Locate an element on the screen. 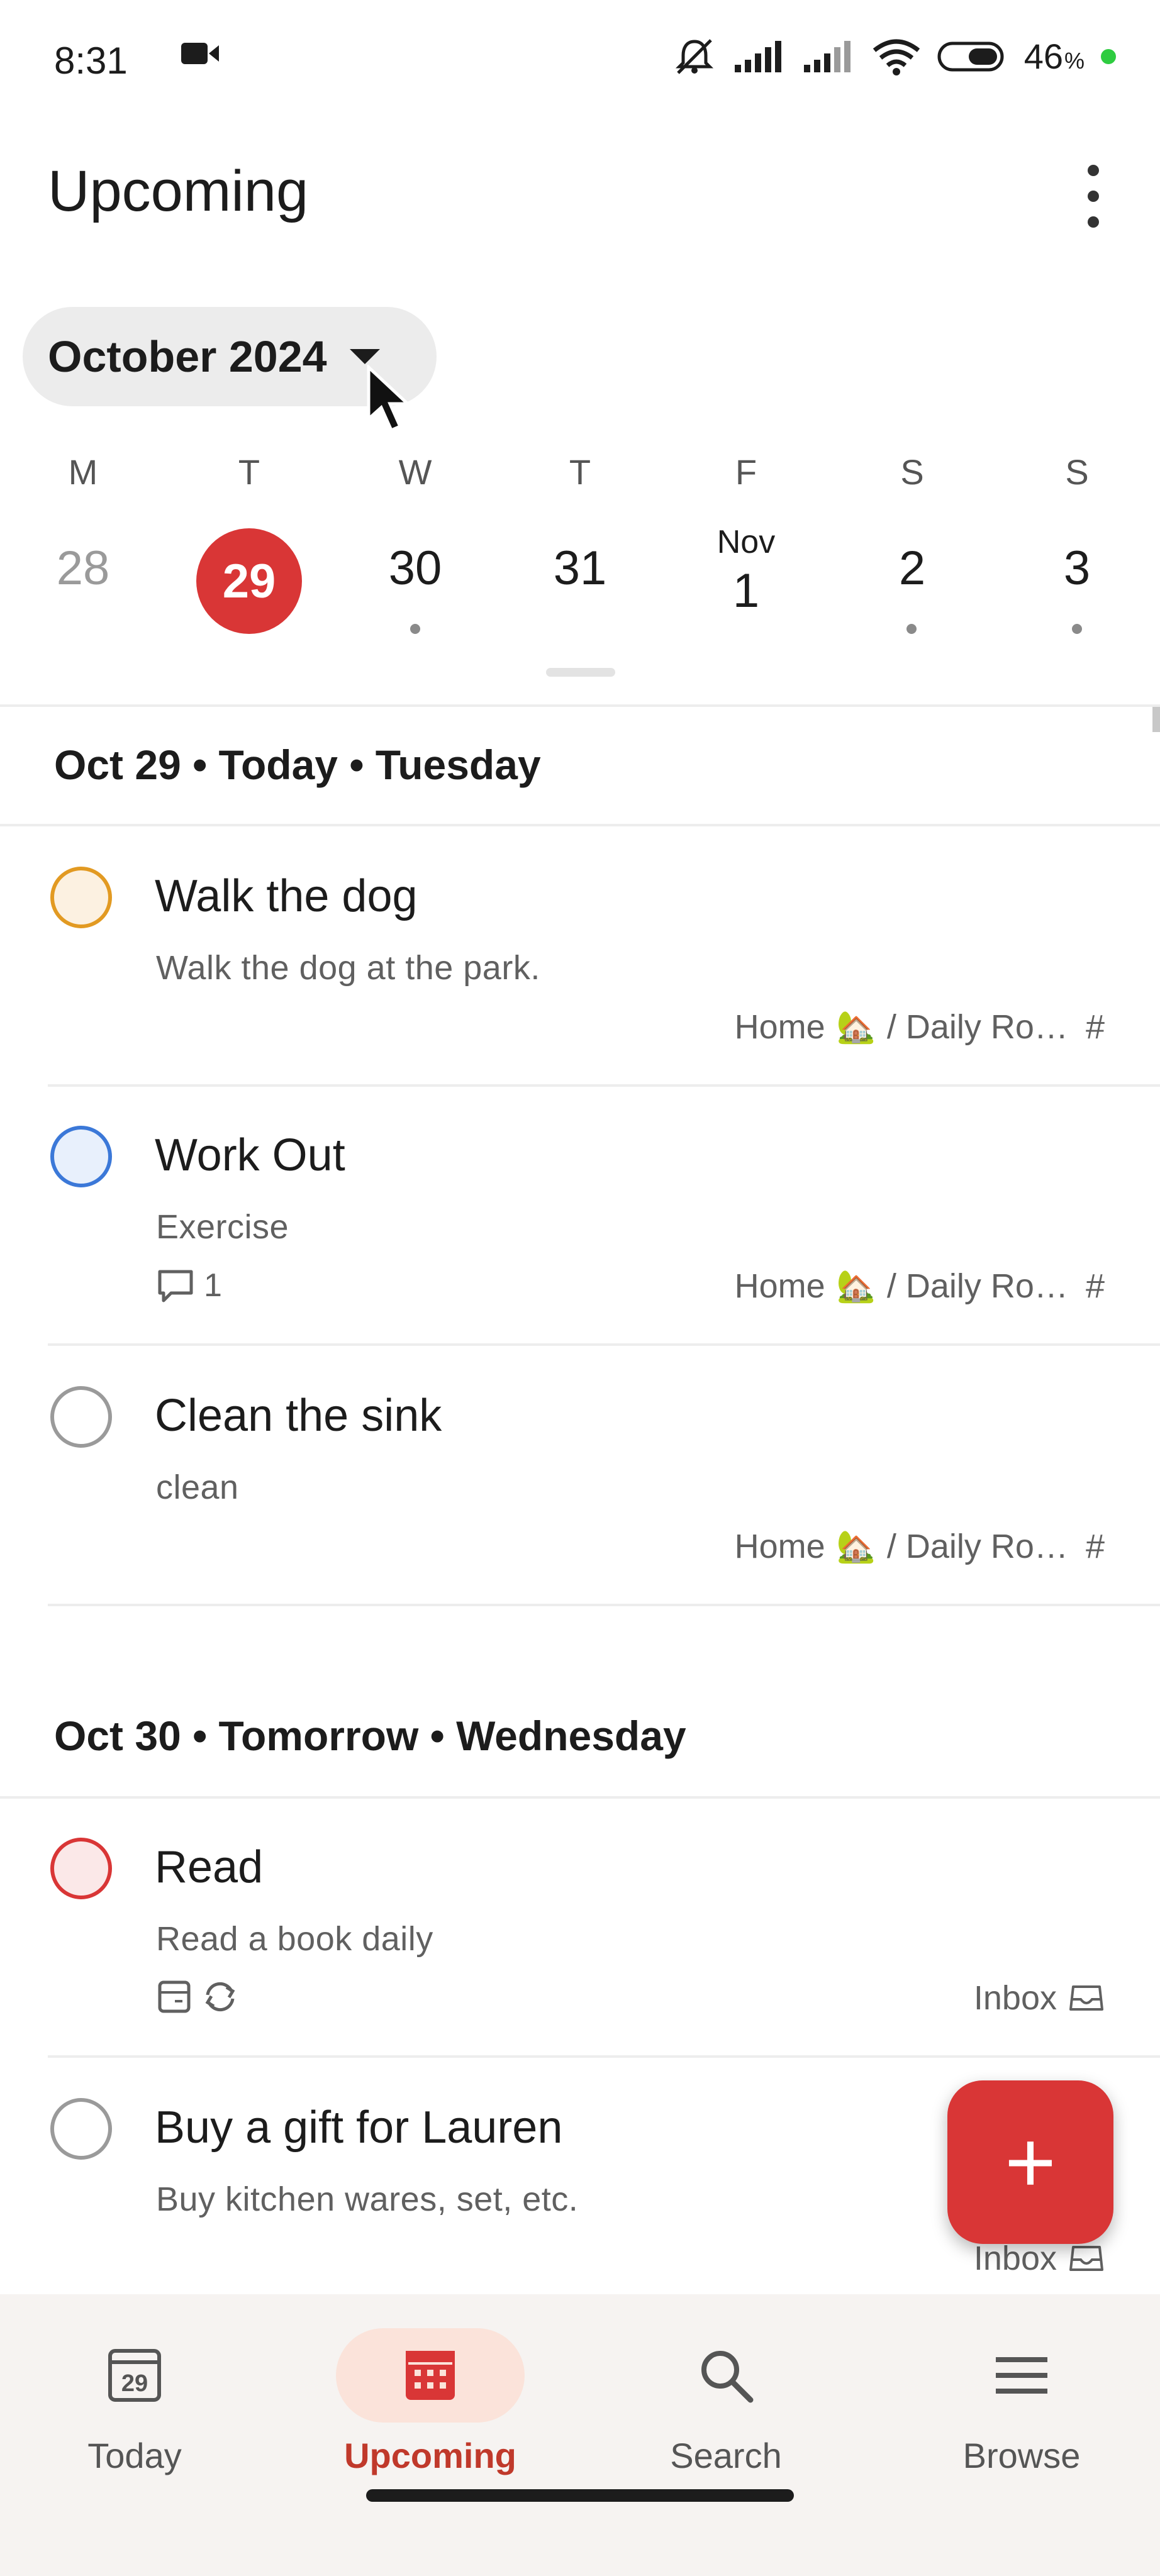 The width and height of the screenshot is (1160, 2576). mute-bell-icon is located at coordinates (694, 56).